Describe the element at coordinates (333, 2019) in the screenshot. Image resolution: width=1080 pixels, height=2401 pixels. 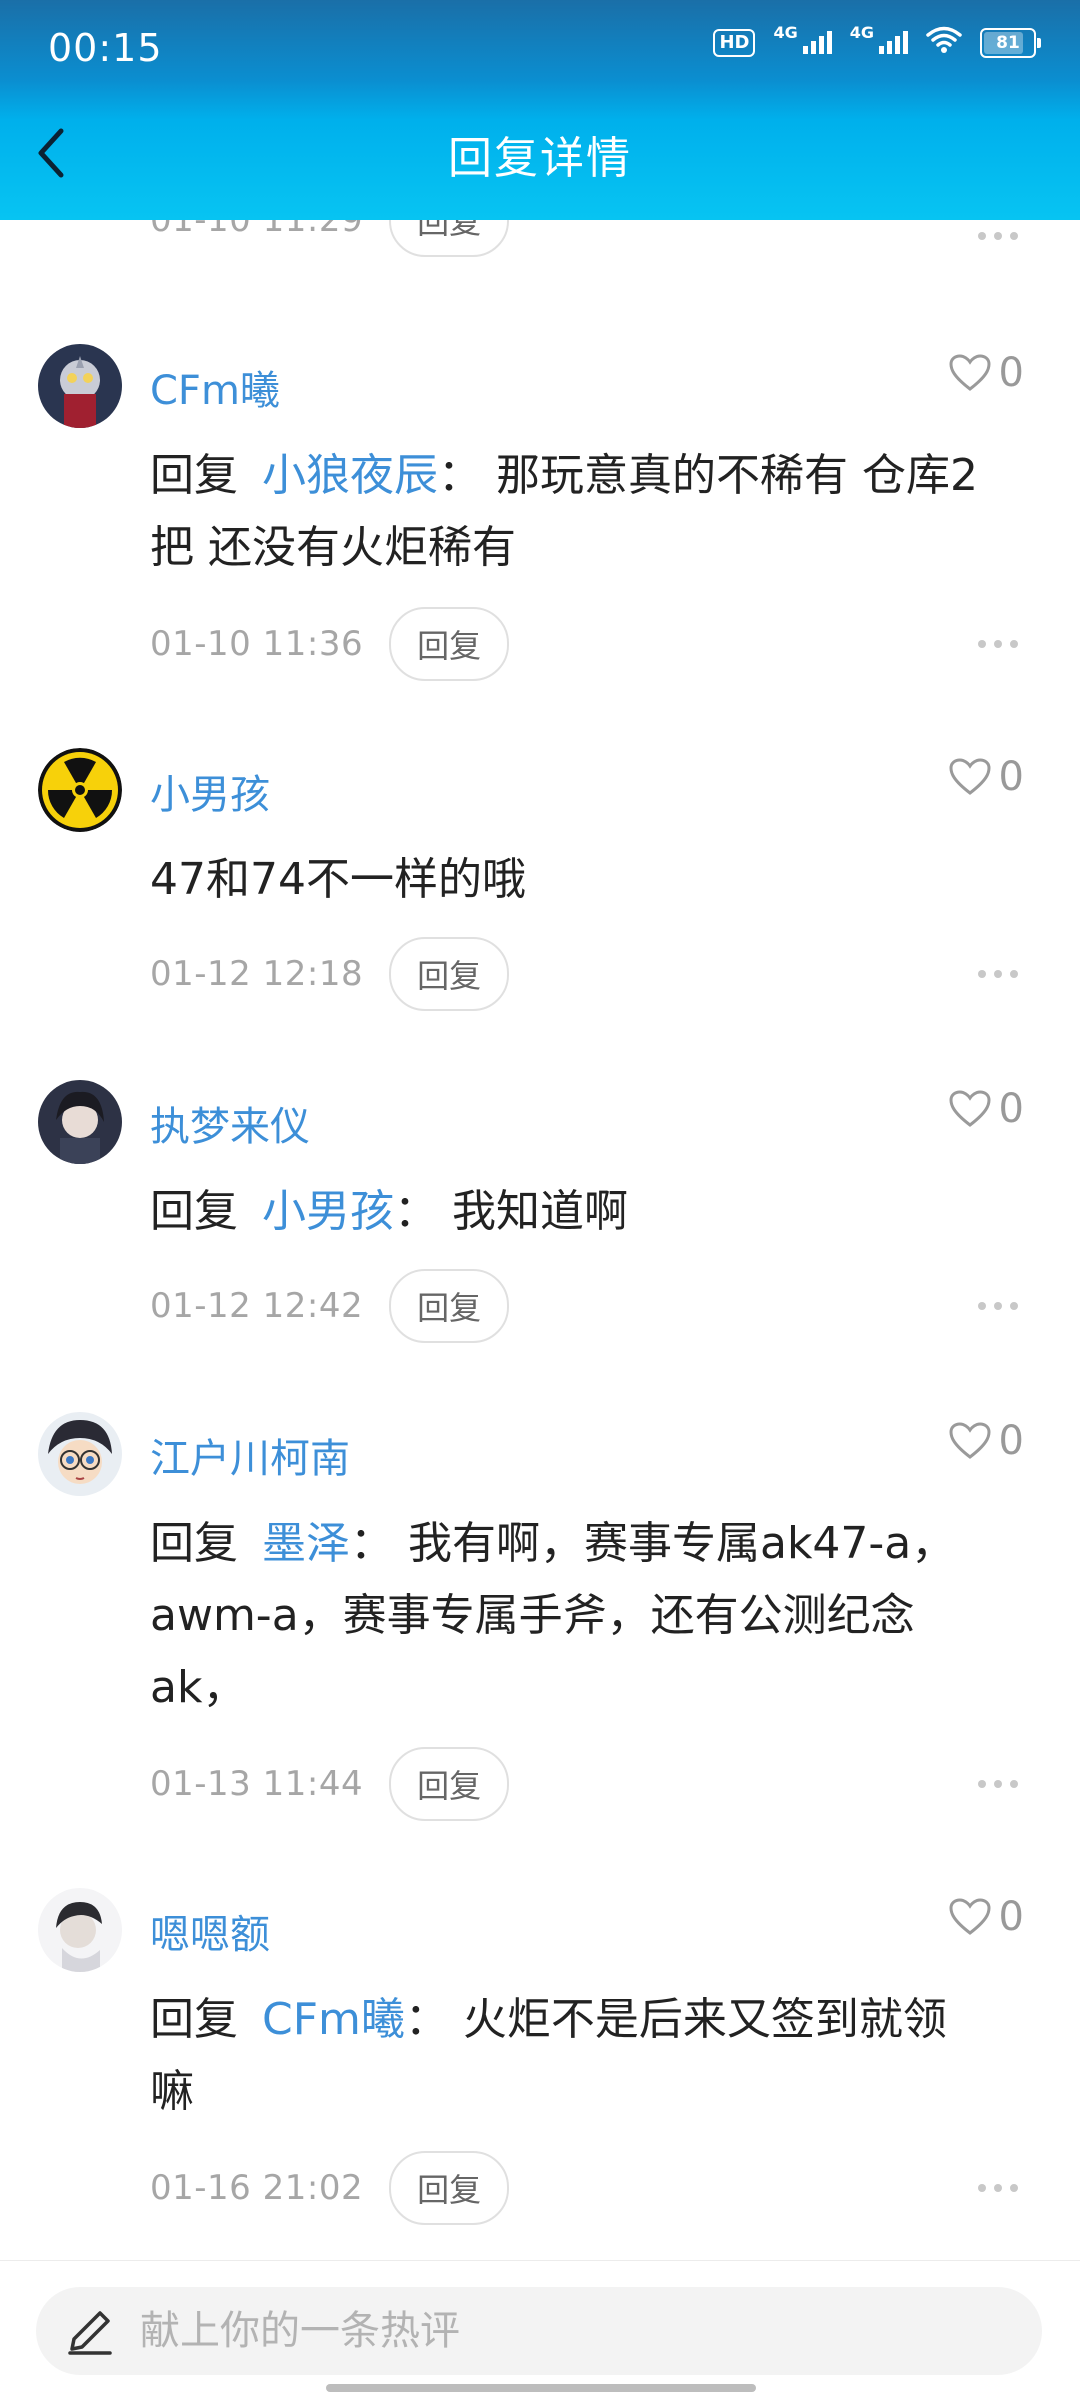
I see `reply-target: CFm曦` at that location.